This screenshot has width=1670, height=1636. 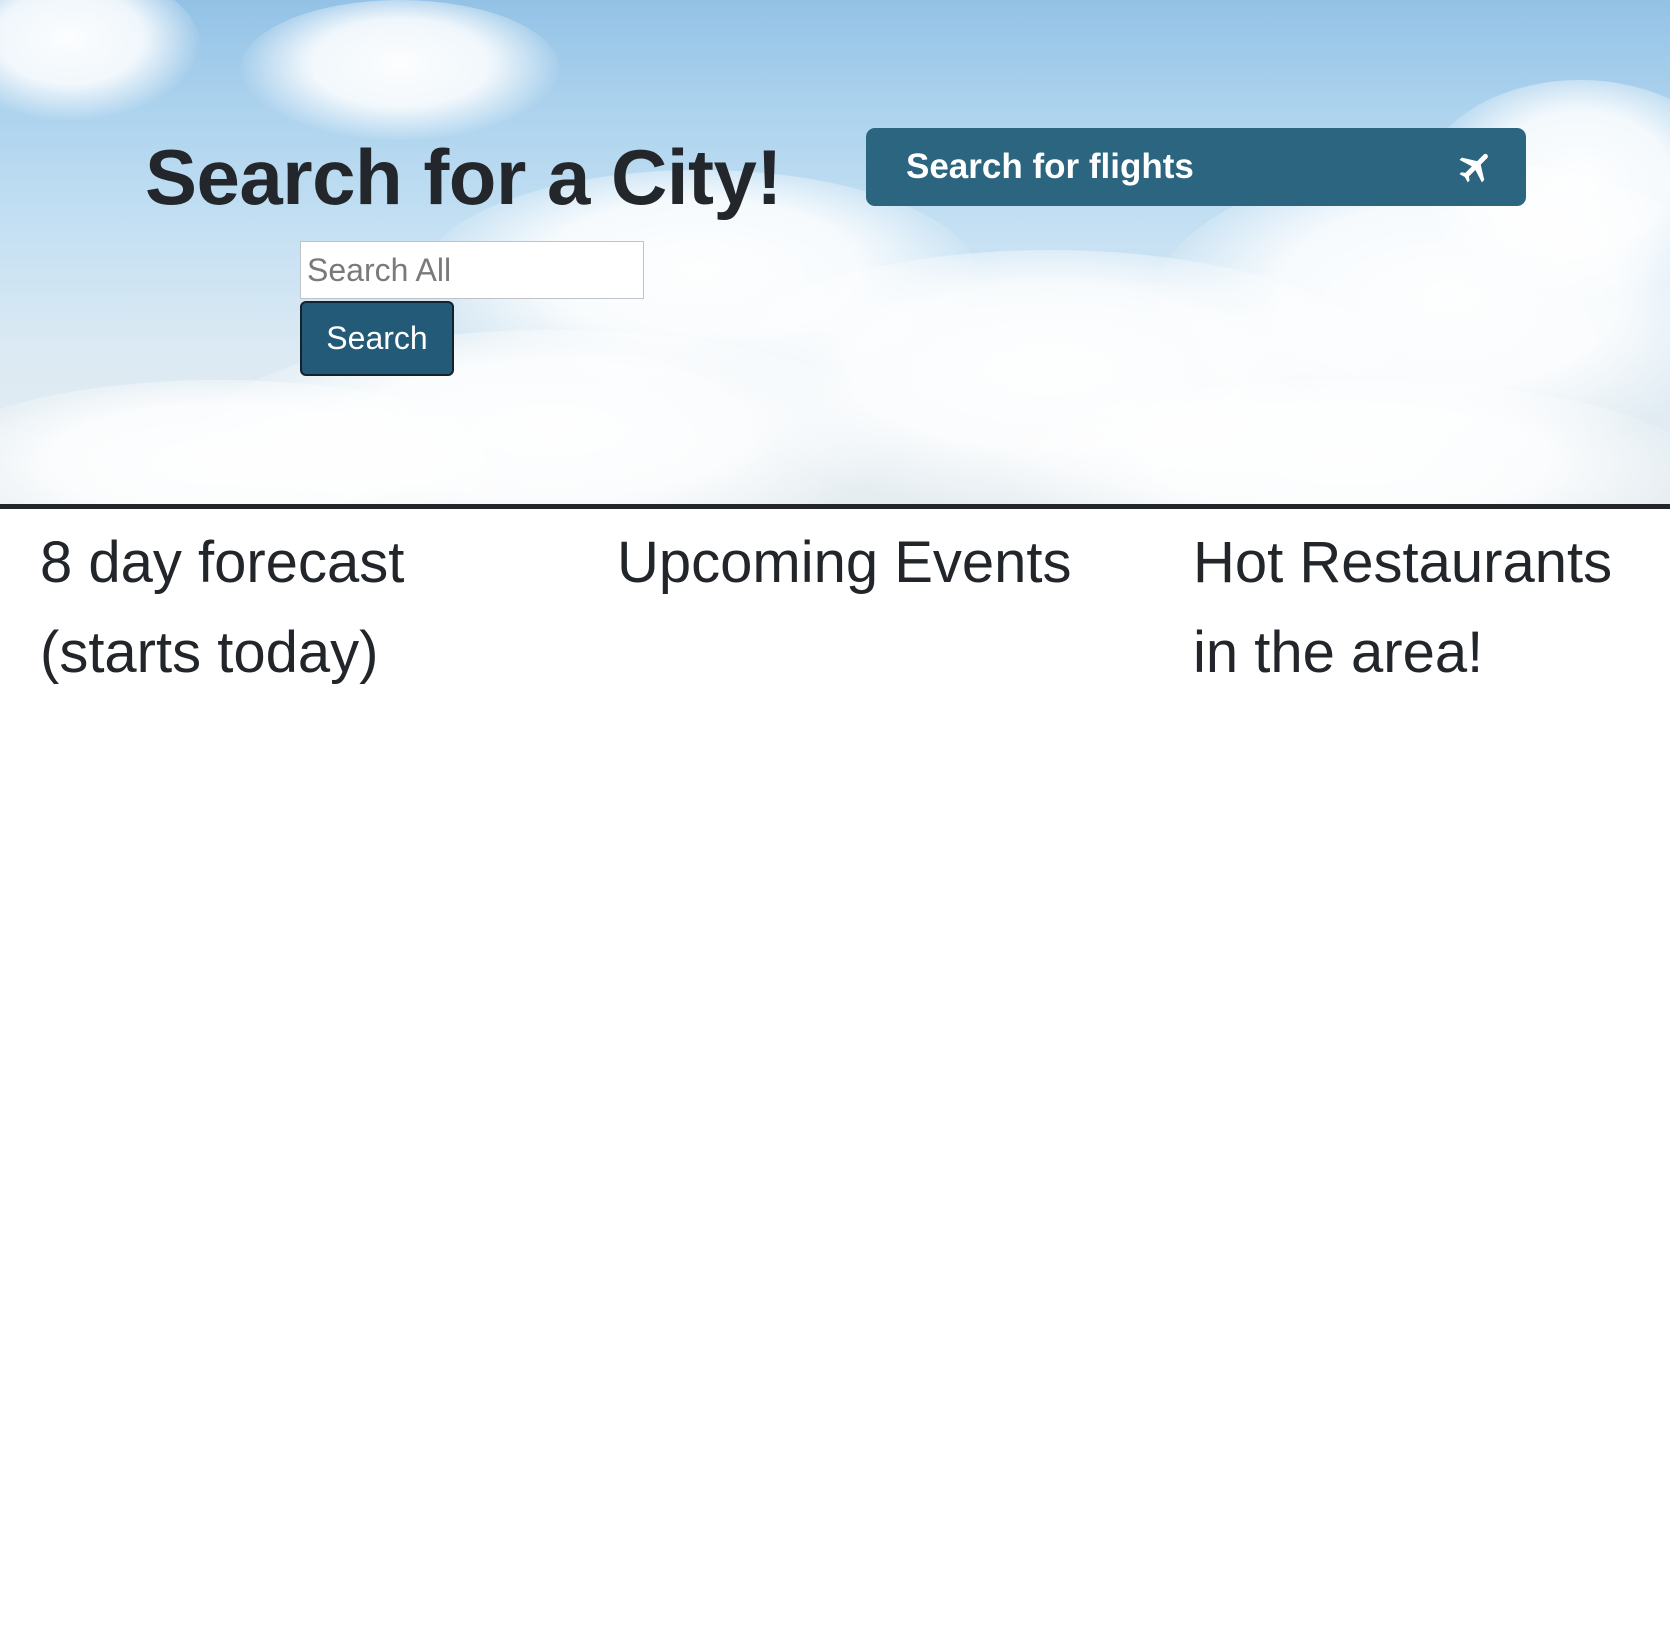 I want to click on forecast-heading: 8 day forecast (starts today), so click(x=222, y=607).